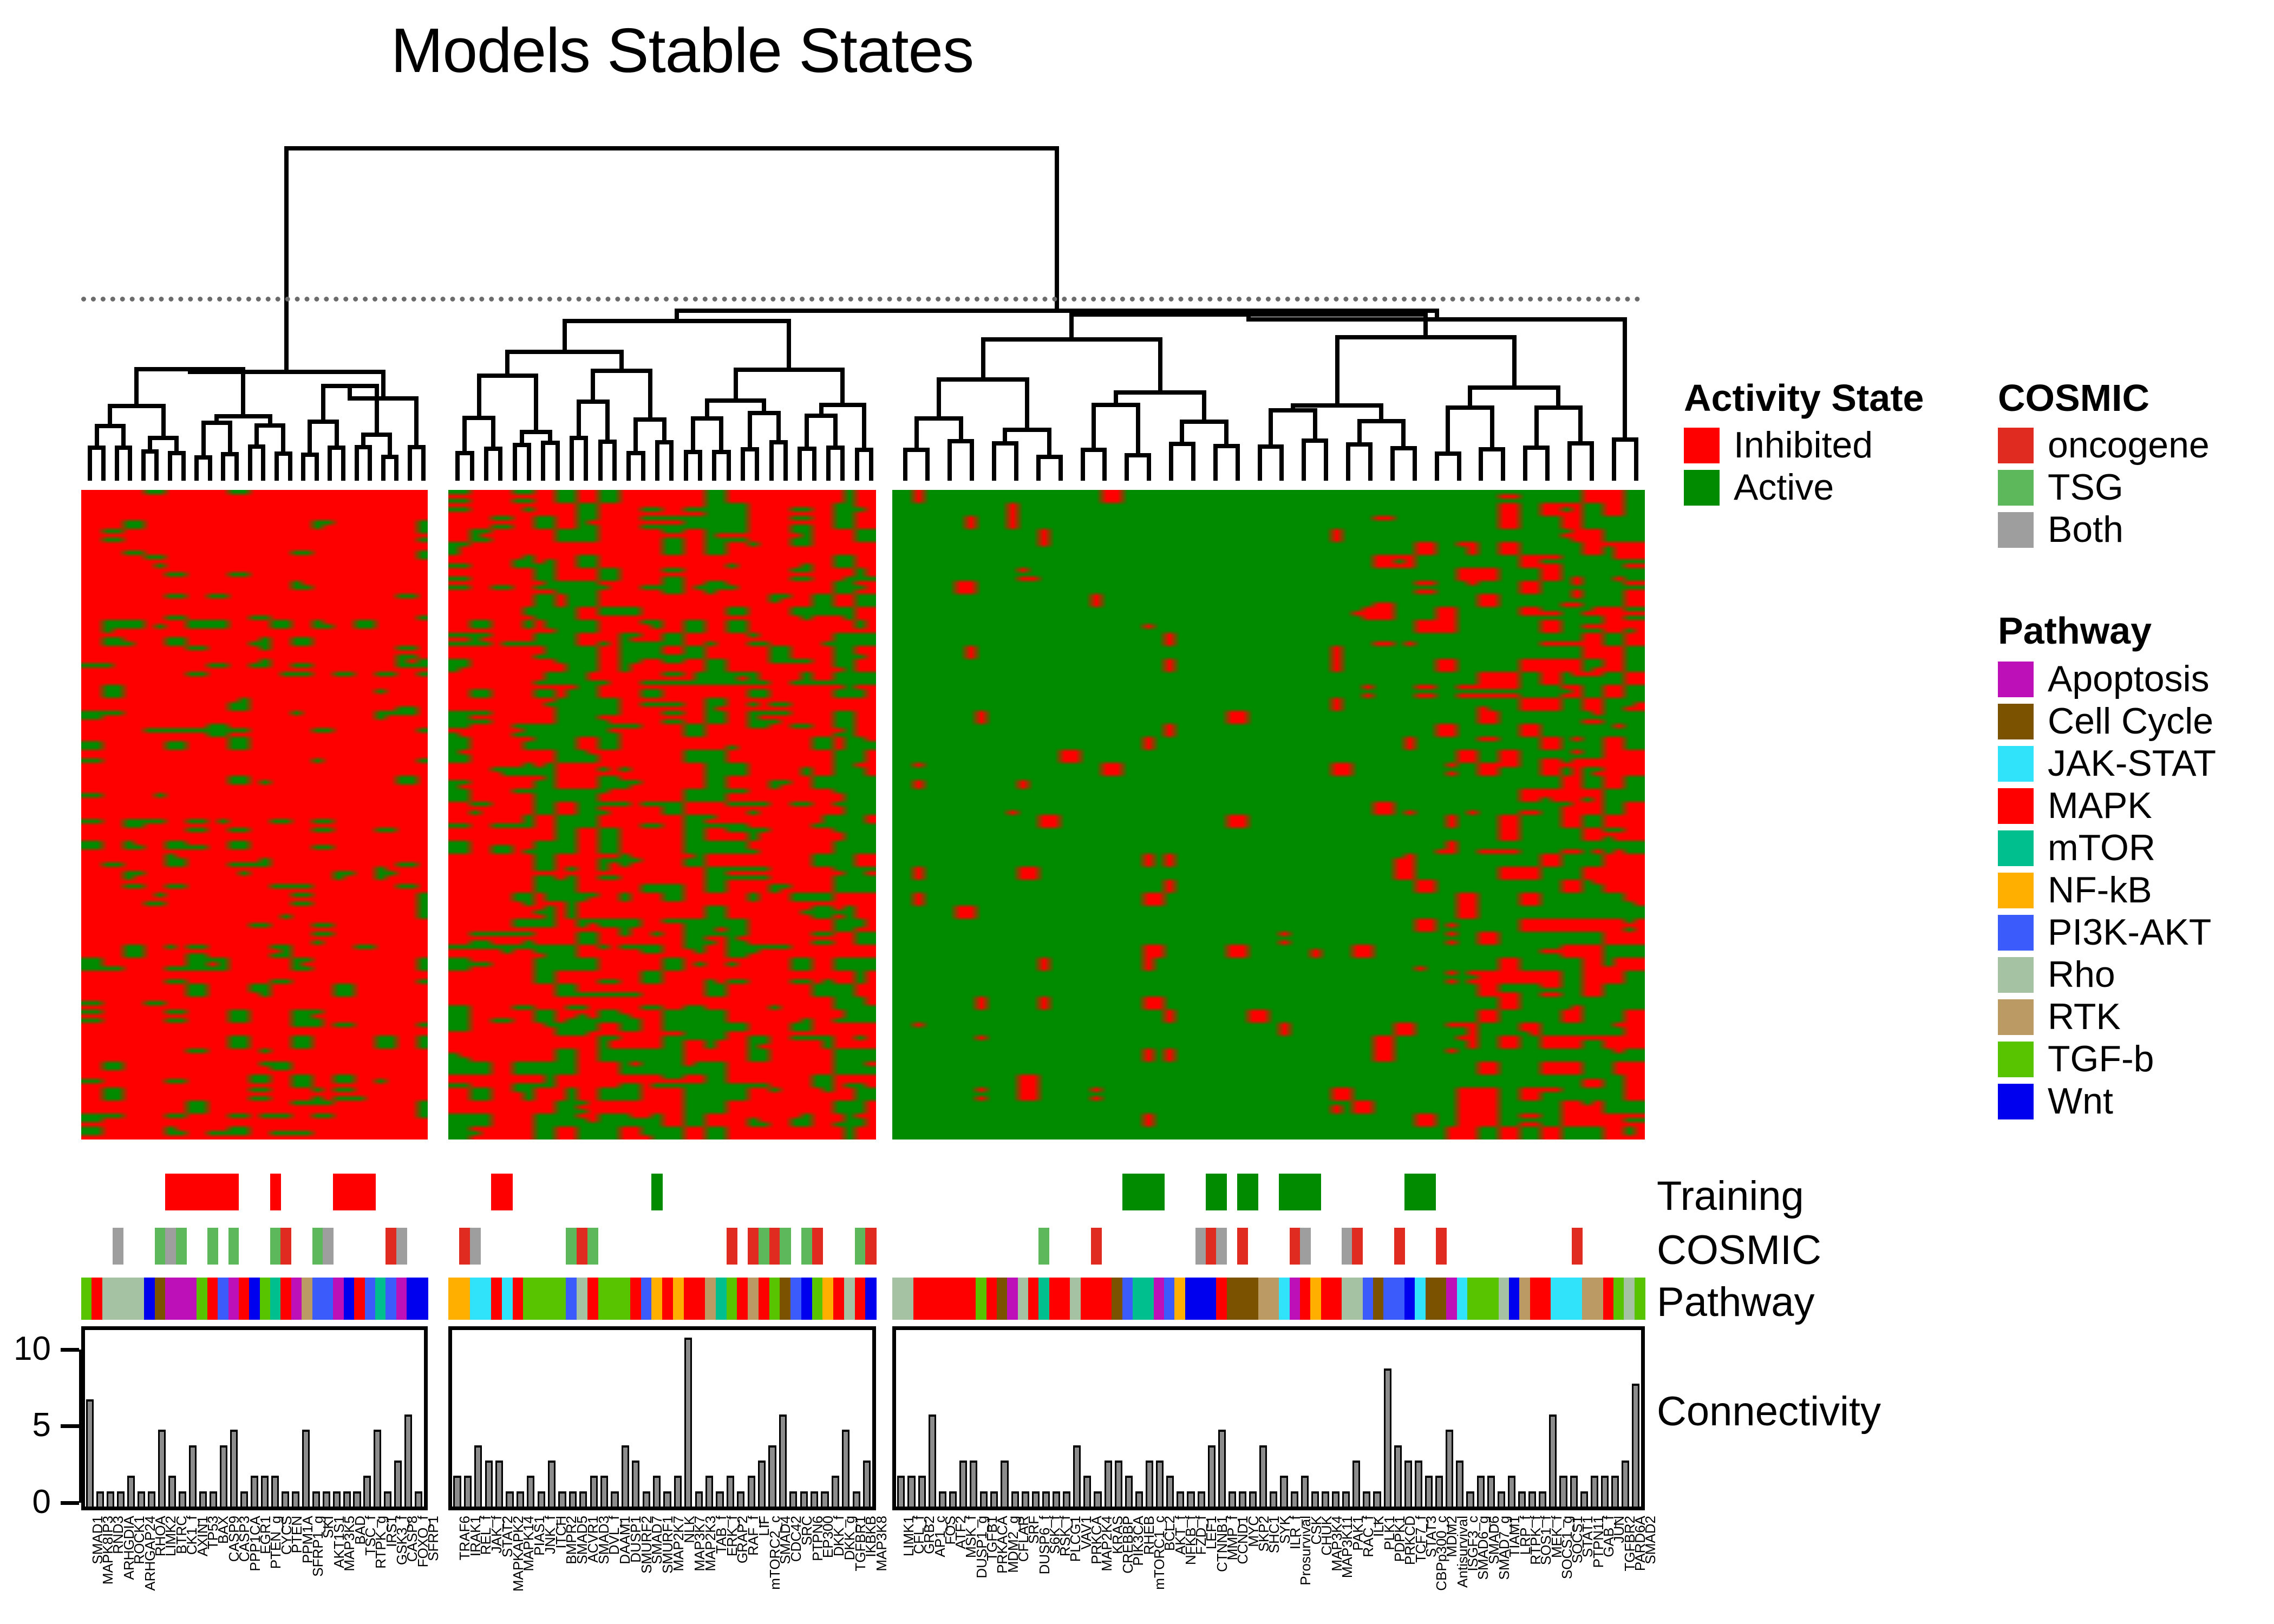 This screenshot has height=1624, width=2274. Describe the element at coordinates (2016, 933) in the screenshot. I see `legend-pathway-pi3k-akt-swatch` at that location.